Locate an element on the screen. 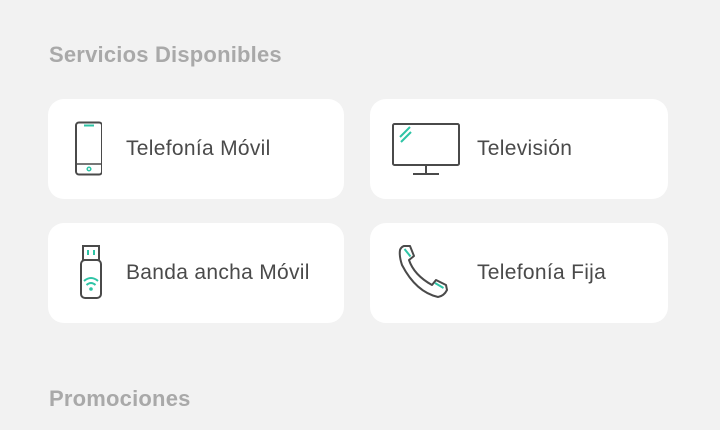  service-card-mobile-broadband: Banda ancha Móvil is located at coordinates (196, 273).